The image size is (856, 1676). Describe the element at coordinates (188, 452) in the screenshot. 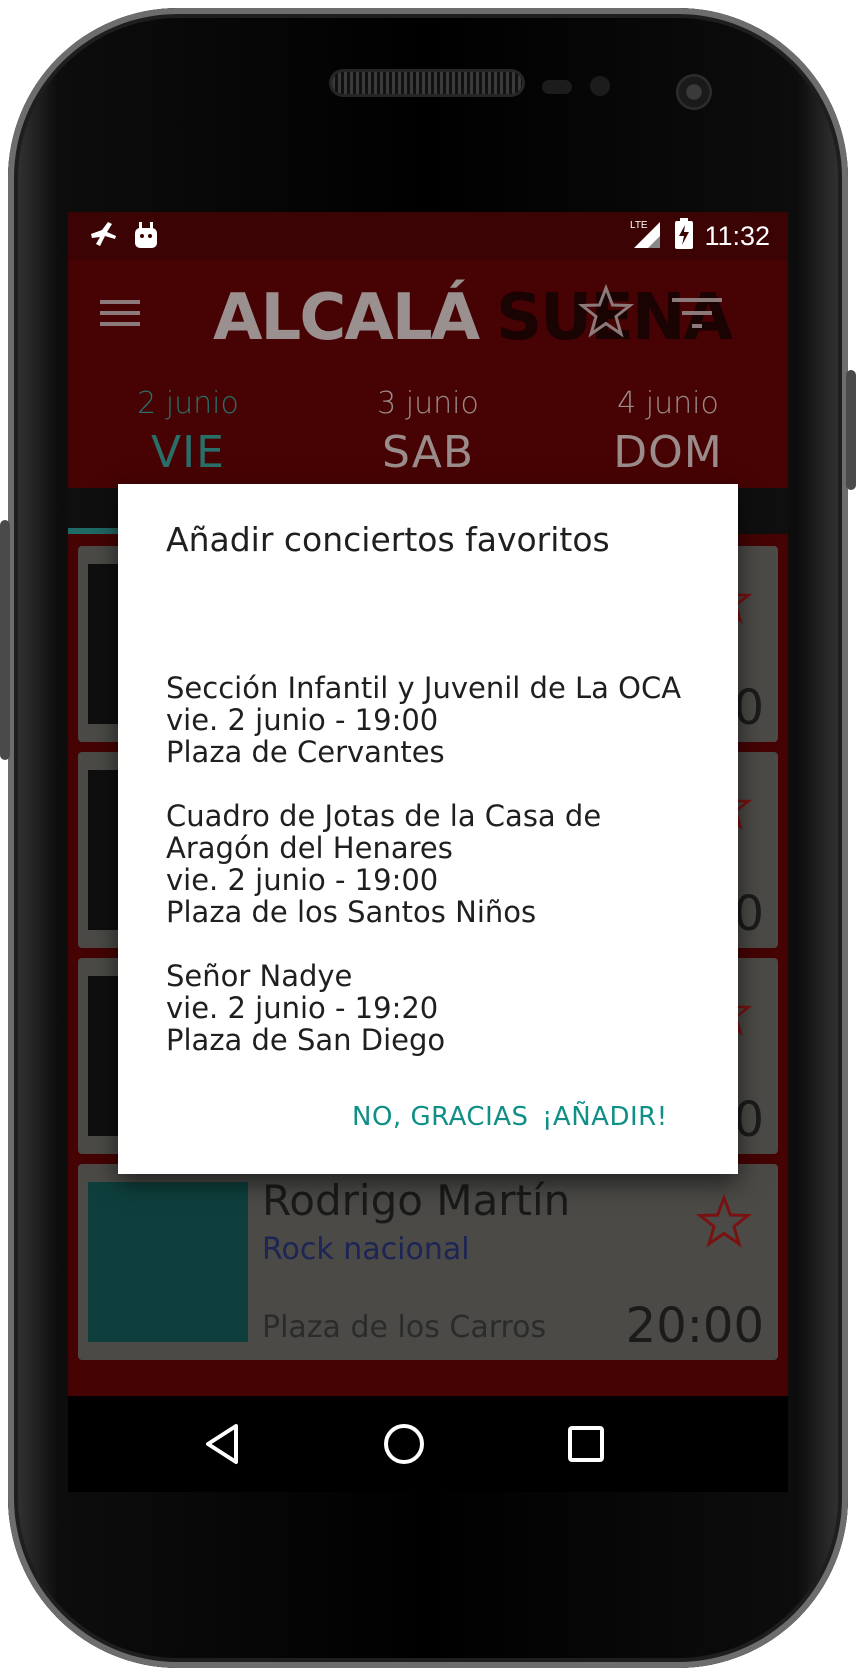

I see `tab-day: VIE` at that location.